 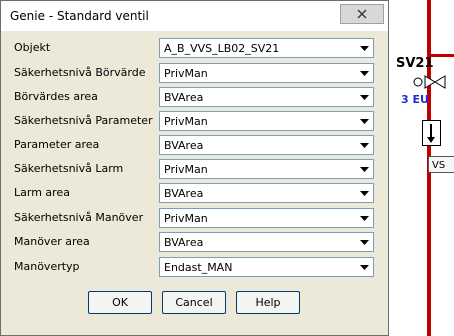 I want to click on valve-eu-text: 3 EU, so click(x=415, y=99).